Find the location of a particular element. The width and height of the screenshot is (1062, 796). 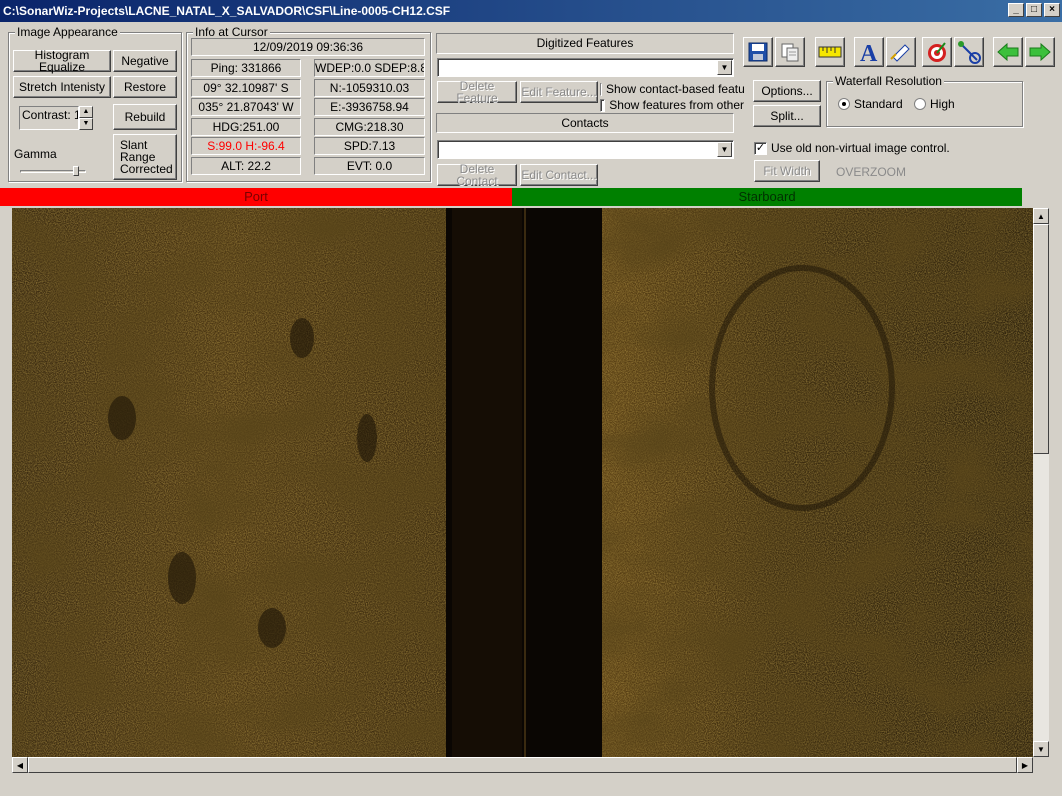

longitude-readout: 035° 21.87043' W is located at coordinates (246, 107).